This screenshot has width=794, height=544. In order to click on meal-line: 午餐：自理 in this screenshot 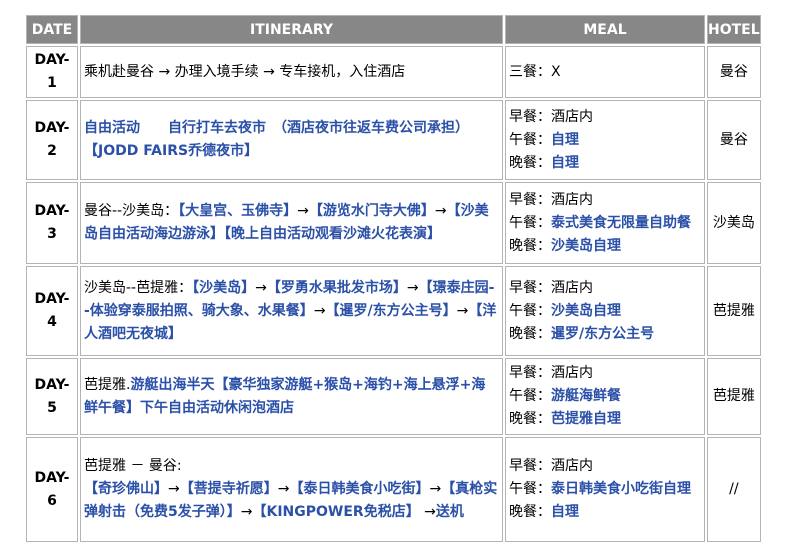, I will do `click(605, 140)`.